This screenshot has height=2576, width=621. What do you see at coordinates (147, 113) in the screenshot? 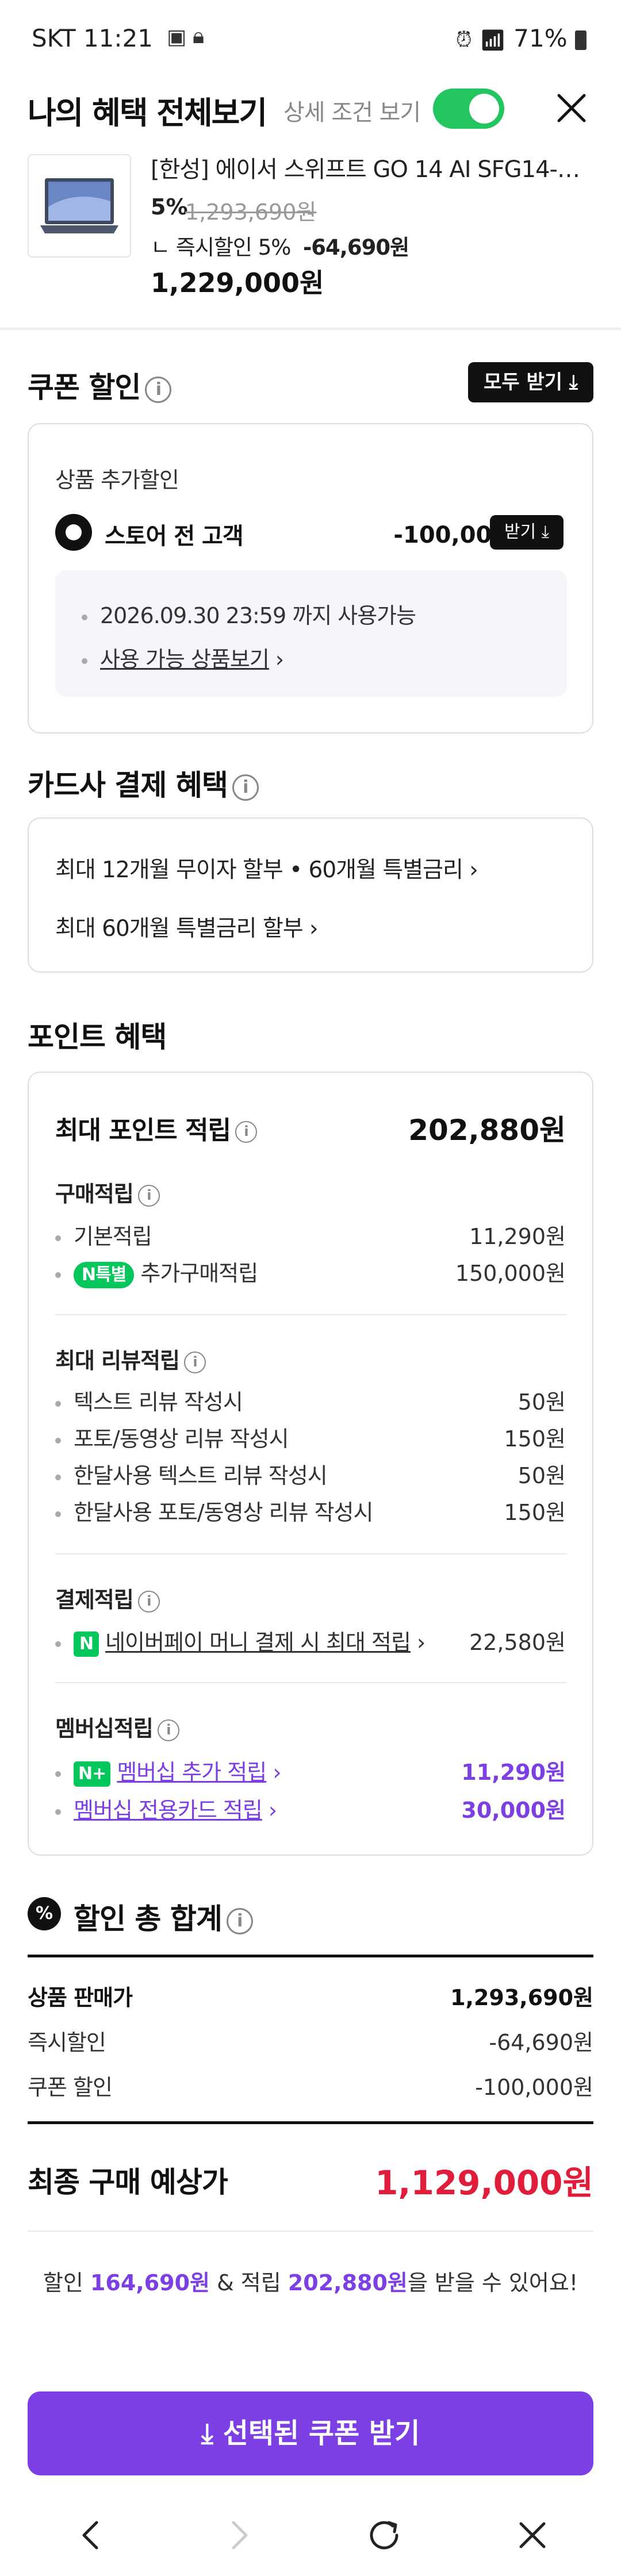
I see `page-title: 나의 혜택 전체보기` at bounding box center [147, 113].